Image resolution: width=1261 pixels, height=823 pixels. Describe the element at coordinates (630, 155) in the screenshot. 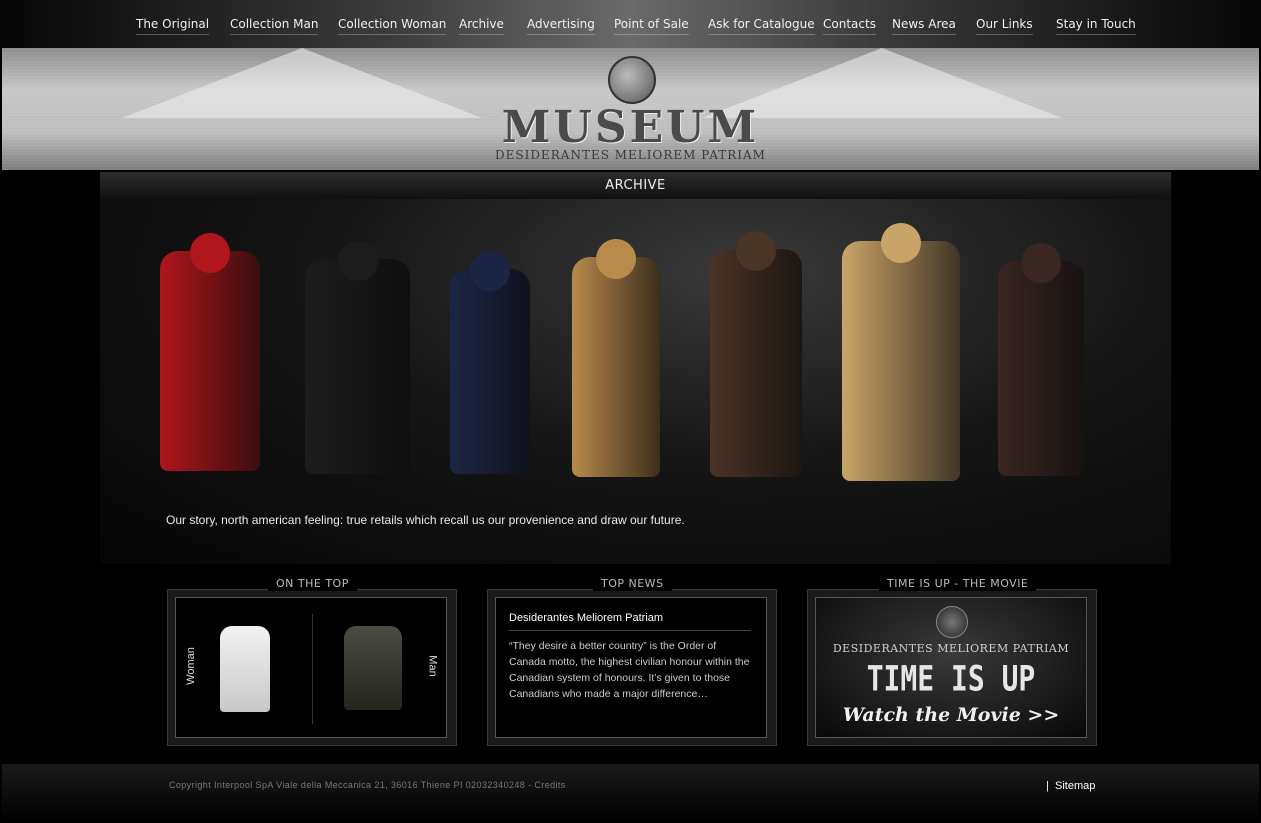

I see `logo-motto: DESIDERANTES MELIOREM PATRIAM` at that location.